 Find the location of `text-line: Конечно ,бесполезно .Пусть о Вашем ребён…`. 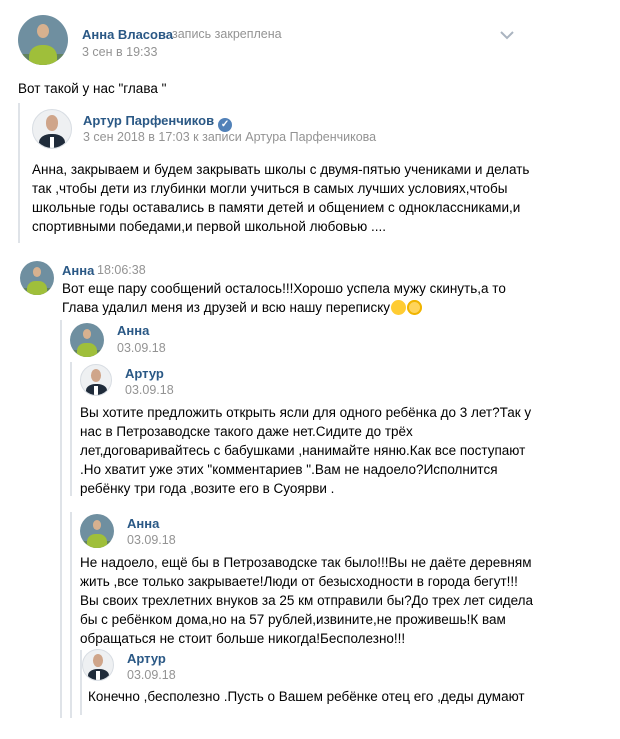

text-line: Конечно ,бесполезно .Пусть о Вашем ребён… is located at coordinates (306, 696).